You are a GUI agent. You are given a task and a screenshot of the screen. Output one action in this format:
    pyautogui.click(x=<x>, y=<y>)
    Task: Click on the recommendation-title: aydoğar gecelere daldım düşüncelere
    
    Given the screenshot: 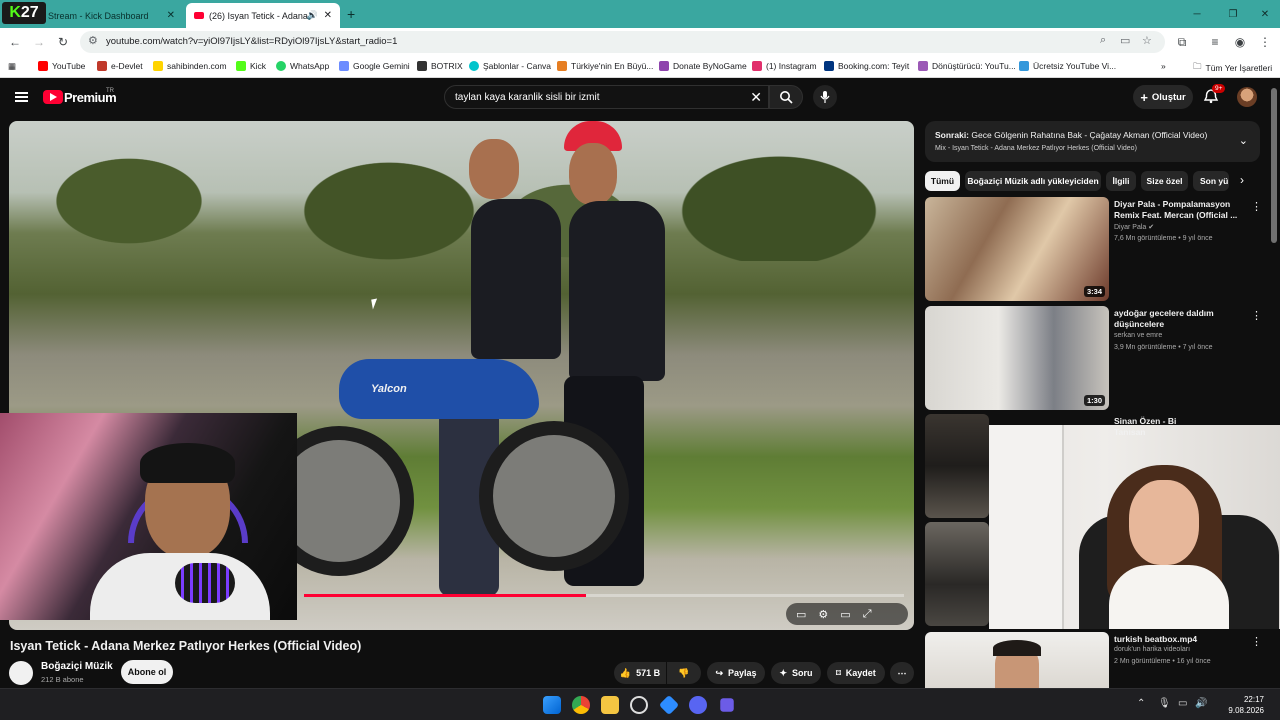 What is the action you would take?
    pyautogui.click(x=1179, y=319)
    